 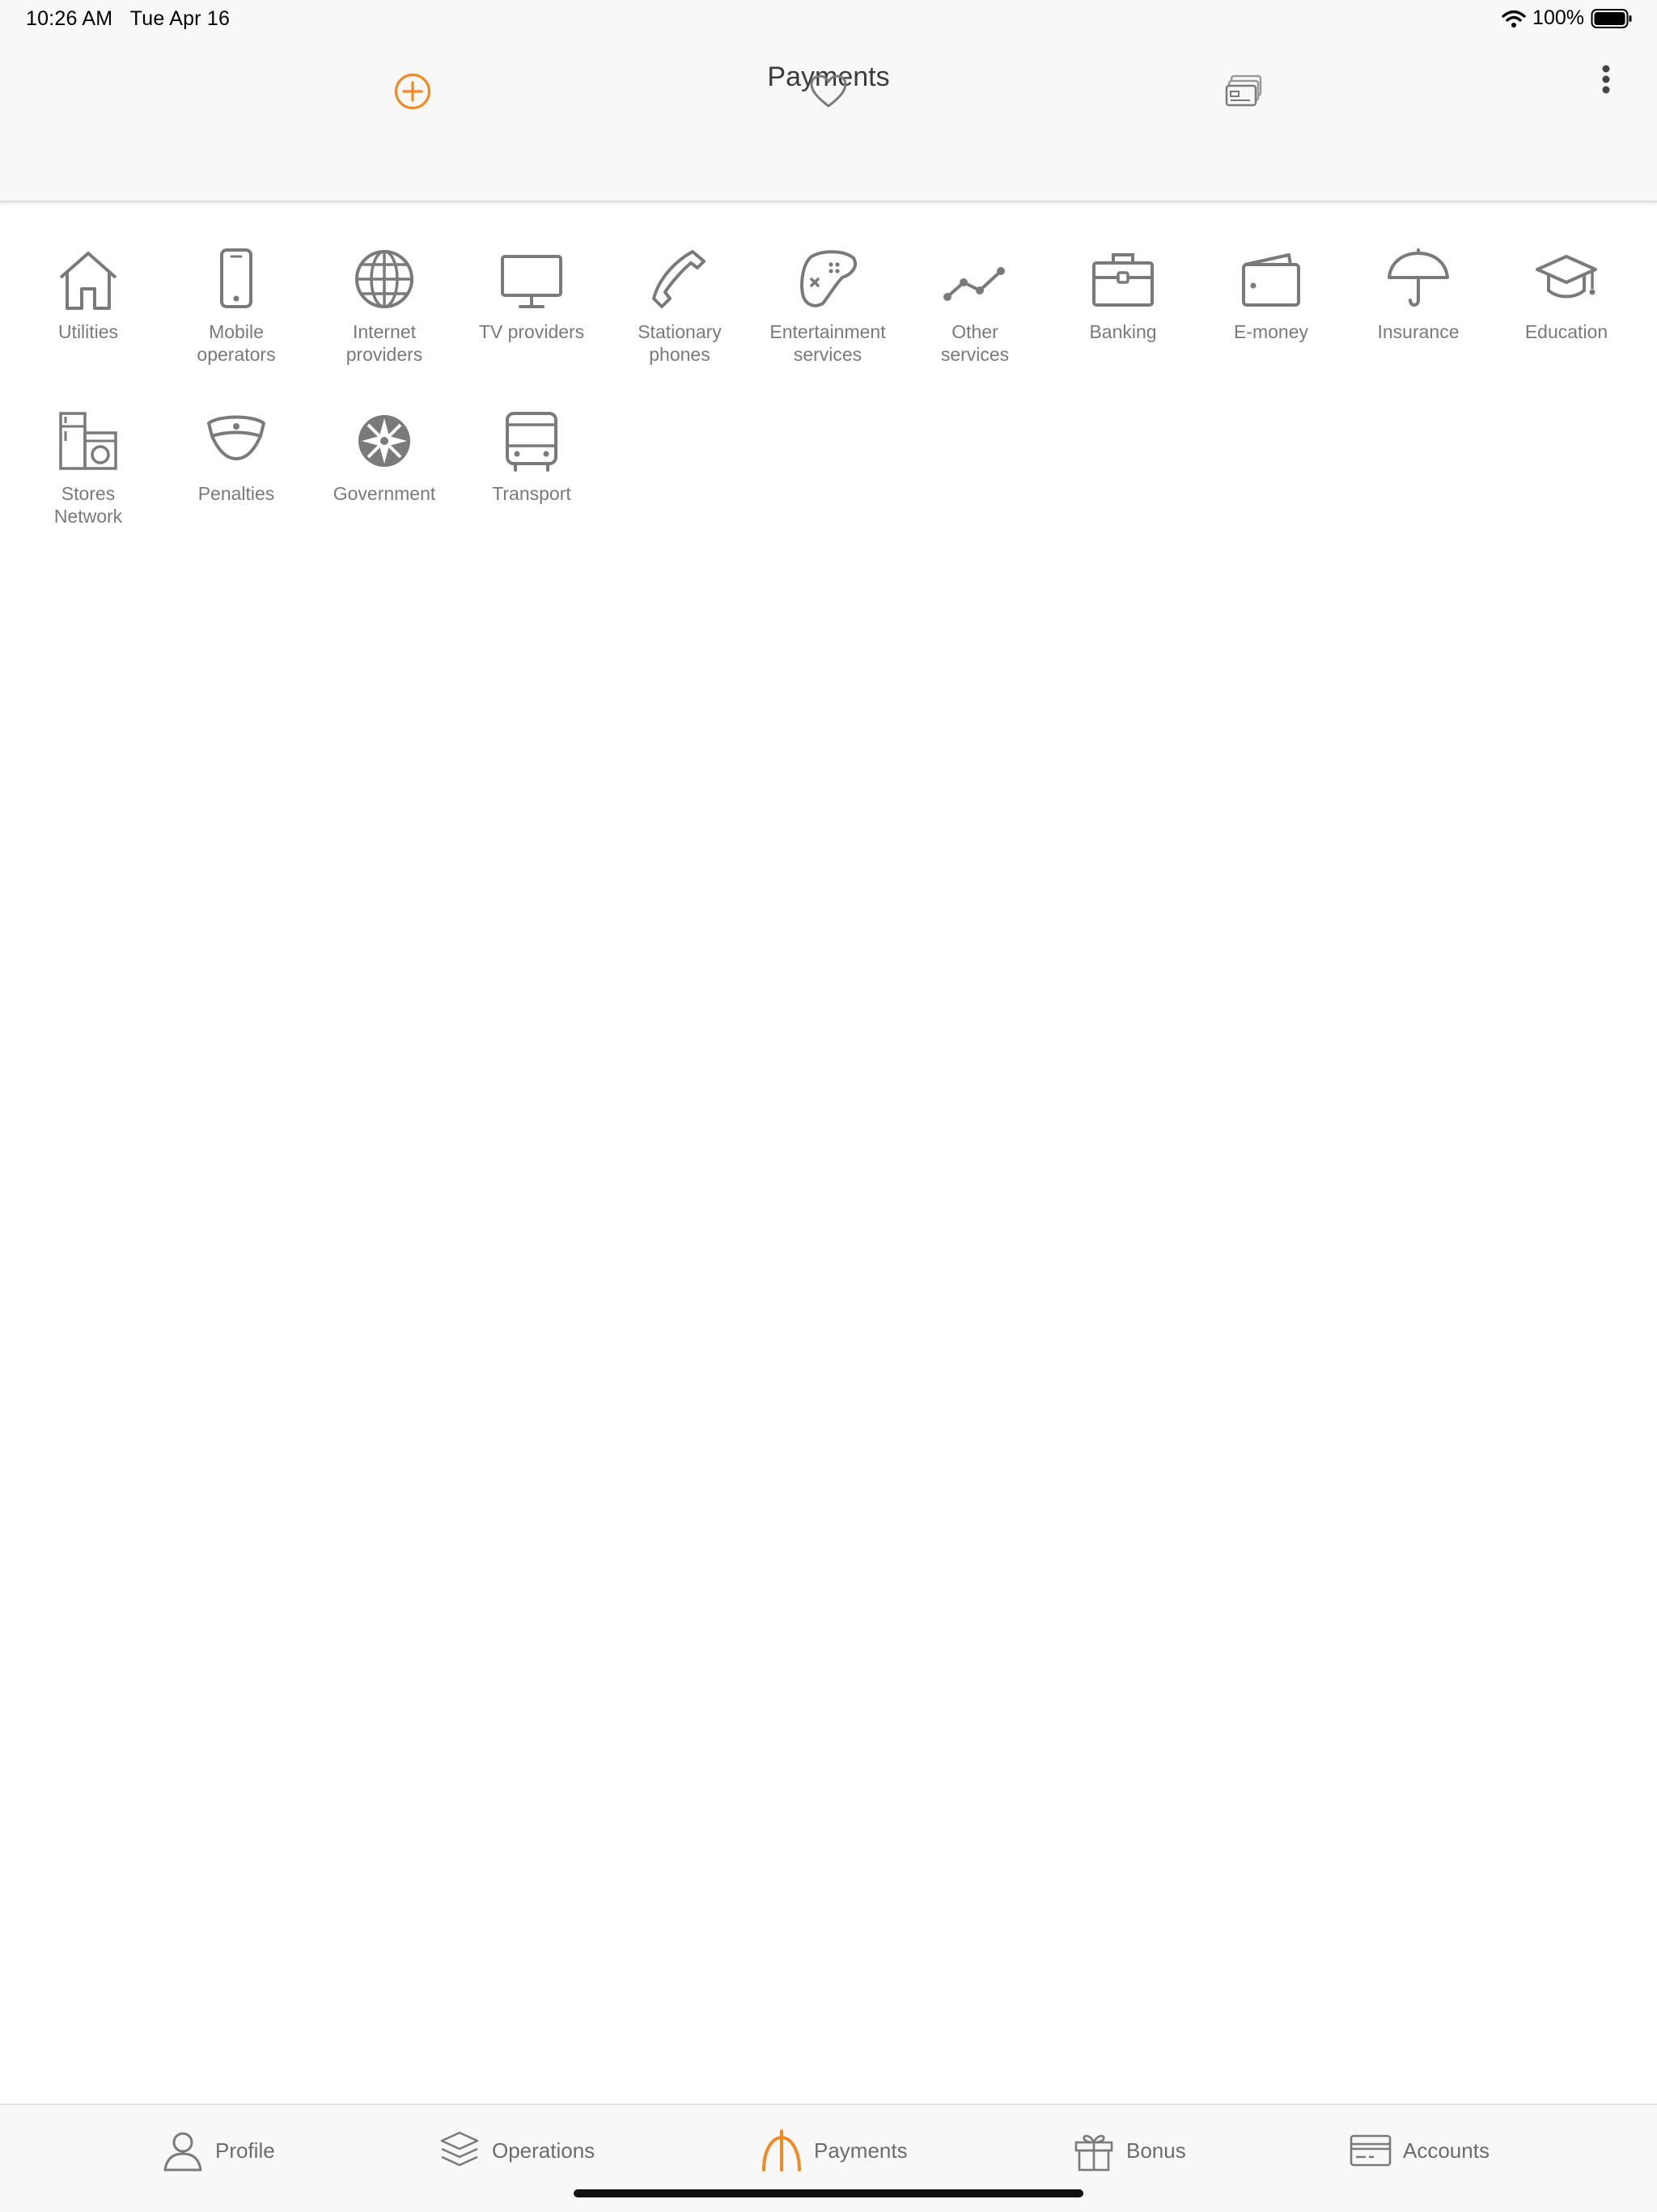 What do you see at coordinates (384, 493) in the screenshot?
I see `category-label: Government` at bounding box center [384, 493].